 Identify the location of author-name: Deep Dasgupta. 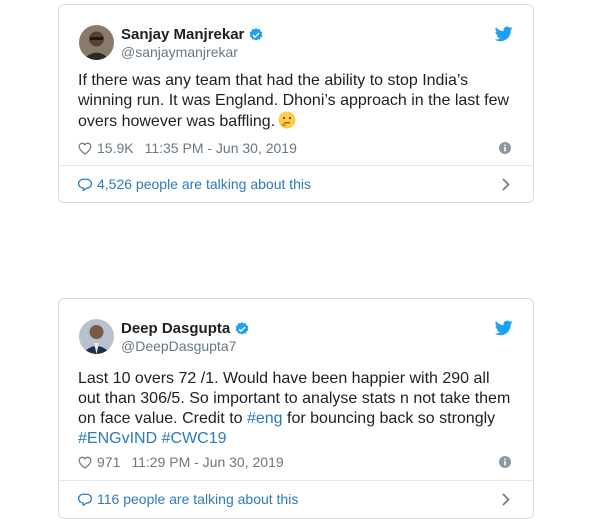
(175, 328).